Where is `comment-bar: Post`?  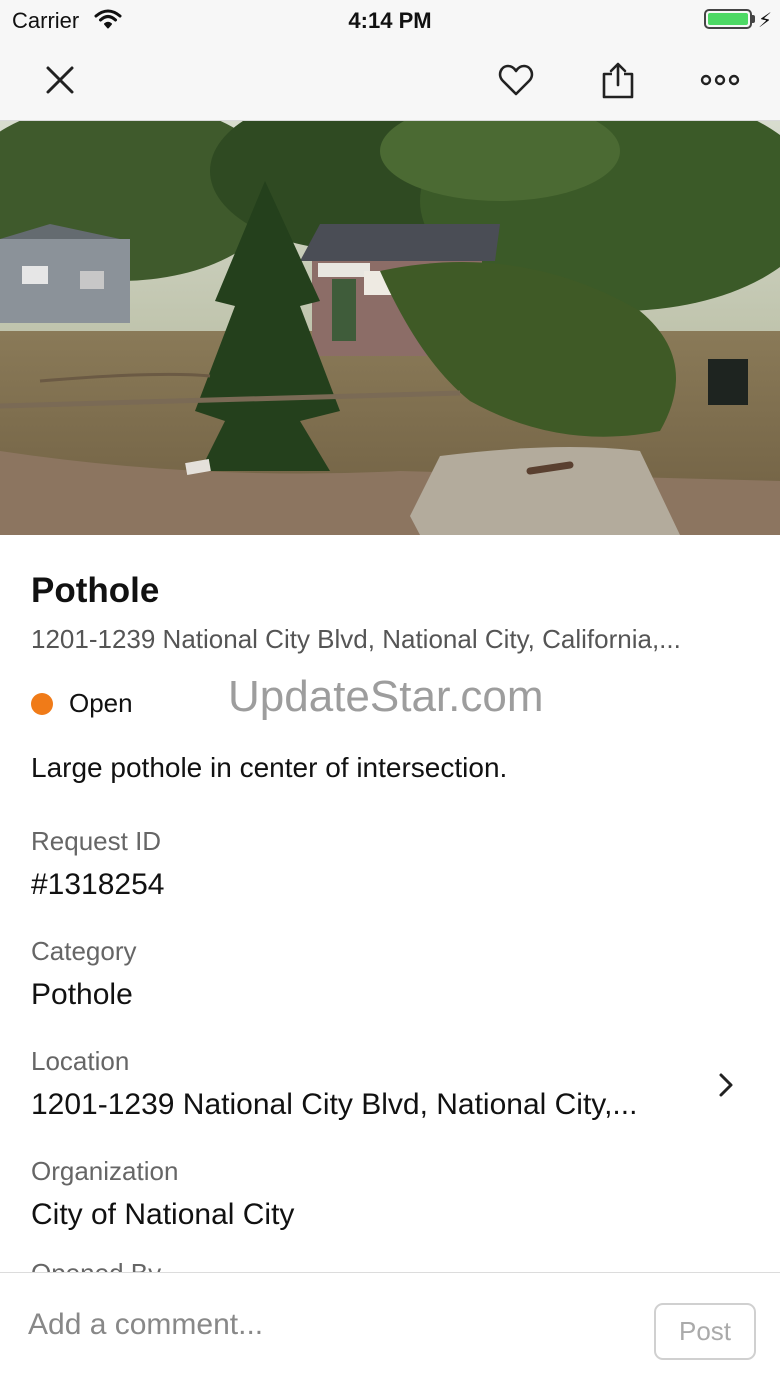 comment-bar: Post is located at coordinates (390, 1329).